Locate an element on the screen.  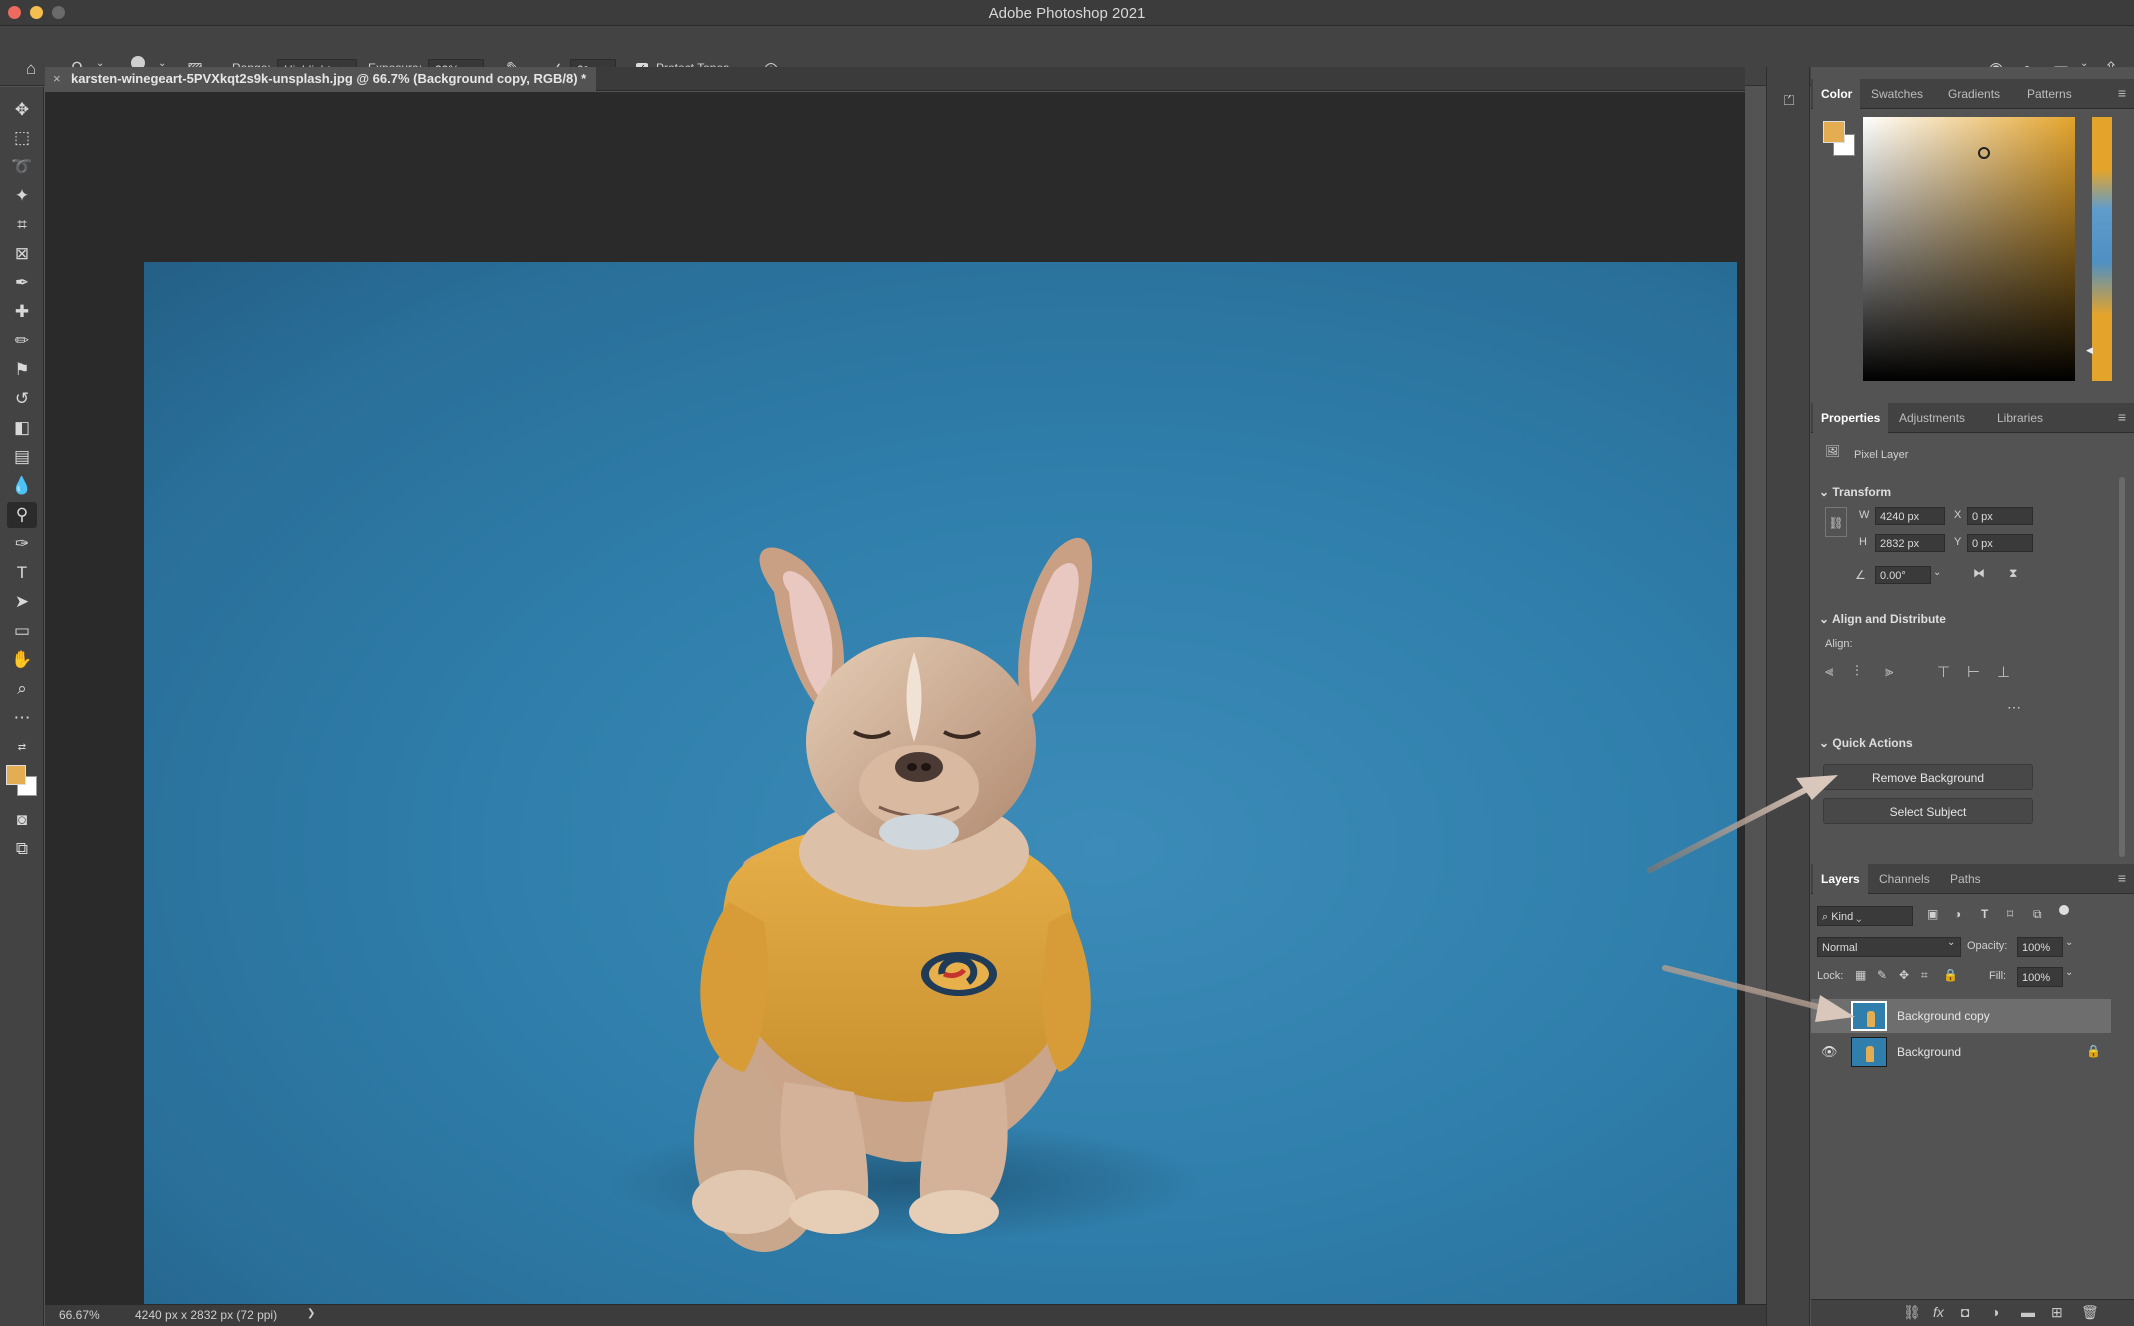
swap-colors-icon: ⇄ is located at coordinates (22, 748).